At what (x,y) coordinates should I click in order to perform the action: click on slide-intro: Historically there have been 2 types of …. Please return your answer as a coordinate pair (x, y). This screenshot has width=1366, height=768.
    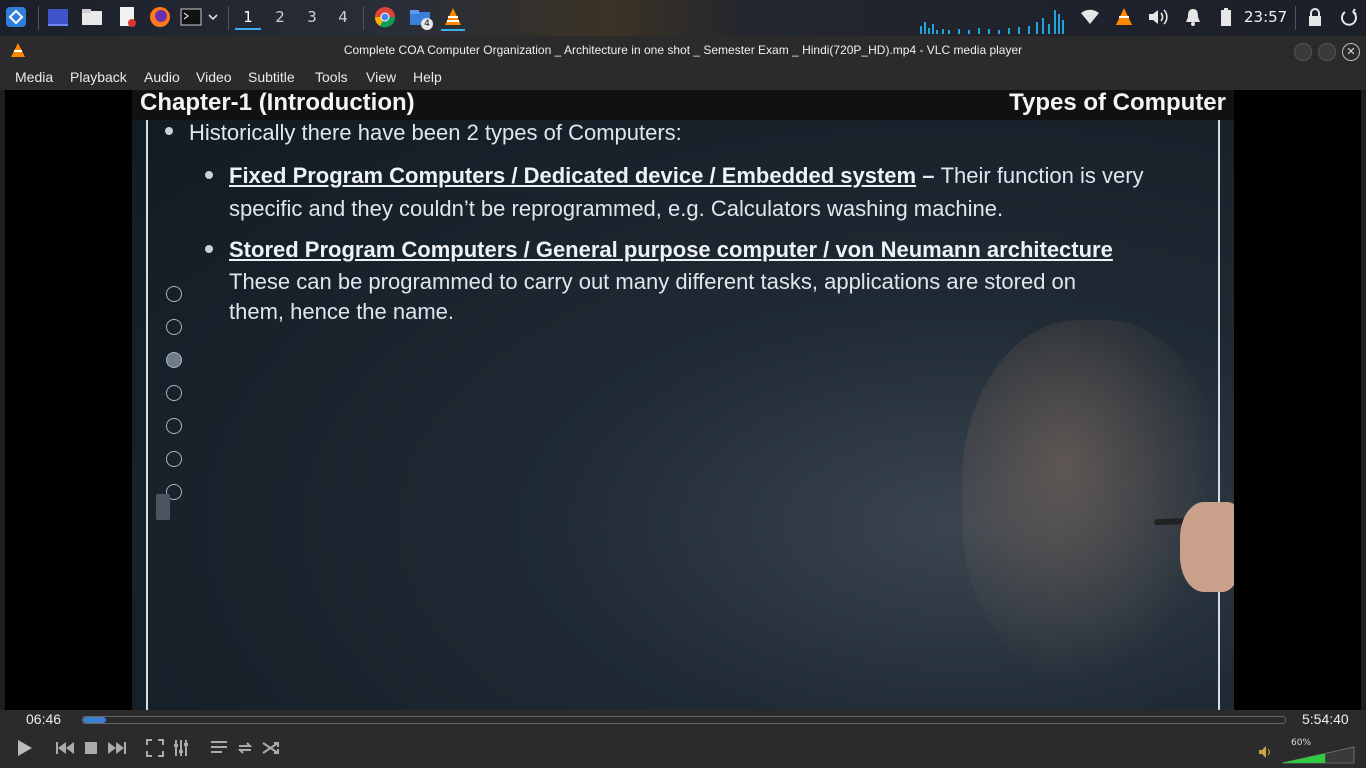
    Looking at the image, I should click on (435, 132).